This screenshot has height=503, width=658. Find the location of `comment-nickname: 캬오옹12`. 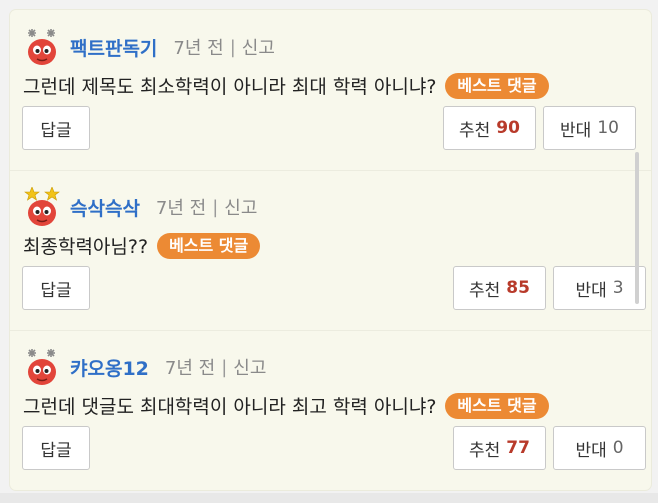

comment-nickname: 캬오옹12 is located at coordinates (109, 367).